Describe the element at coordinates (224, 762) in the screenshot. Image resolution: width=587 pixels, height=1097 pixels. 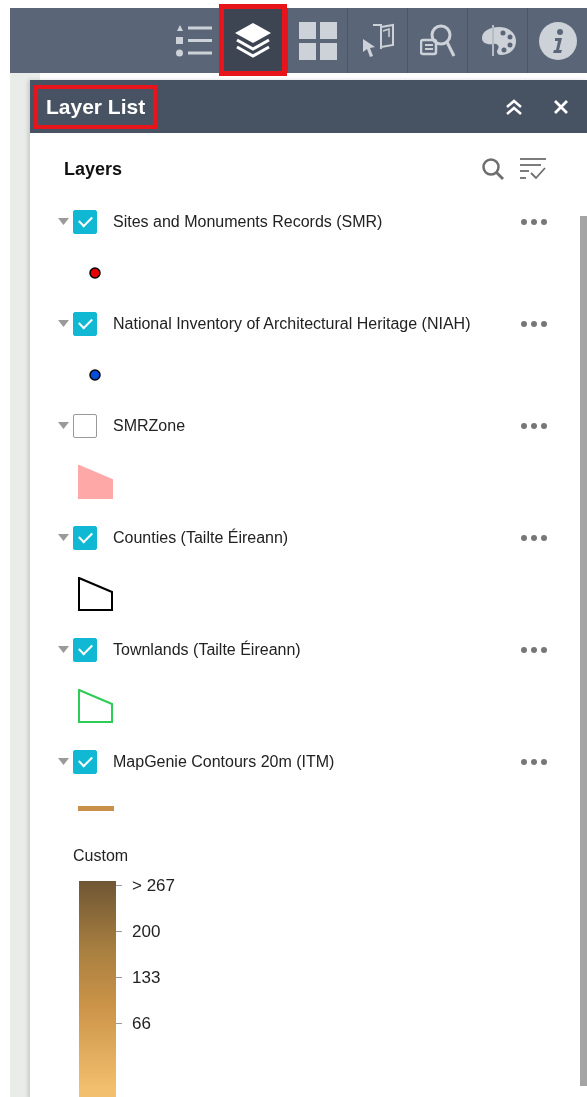
I see `layer-name: MapGenie Contours 20m (ITM)` at that location.